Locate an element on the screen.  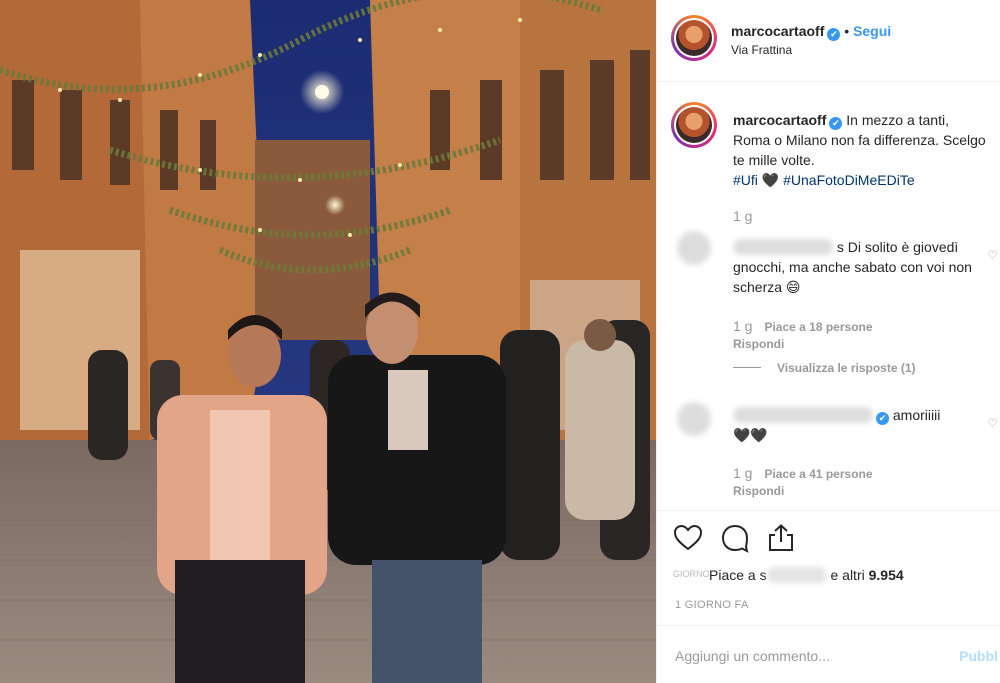
likes-count: 9.954 is located at coordinates (886, 575).